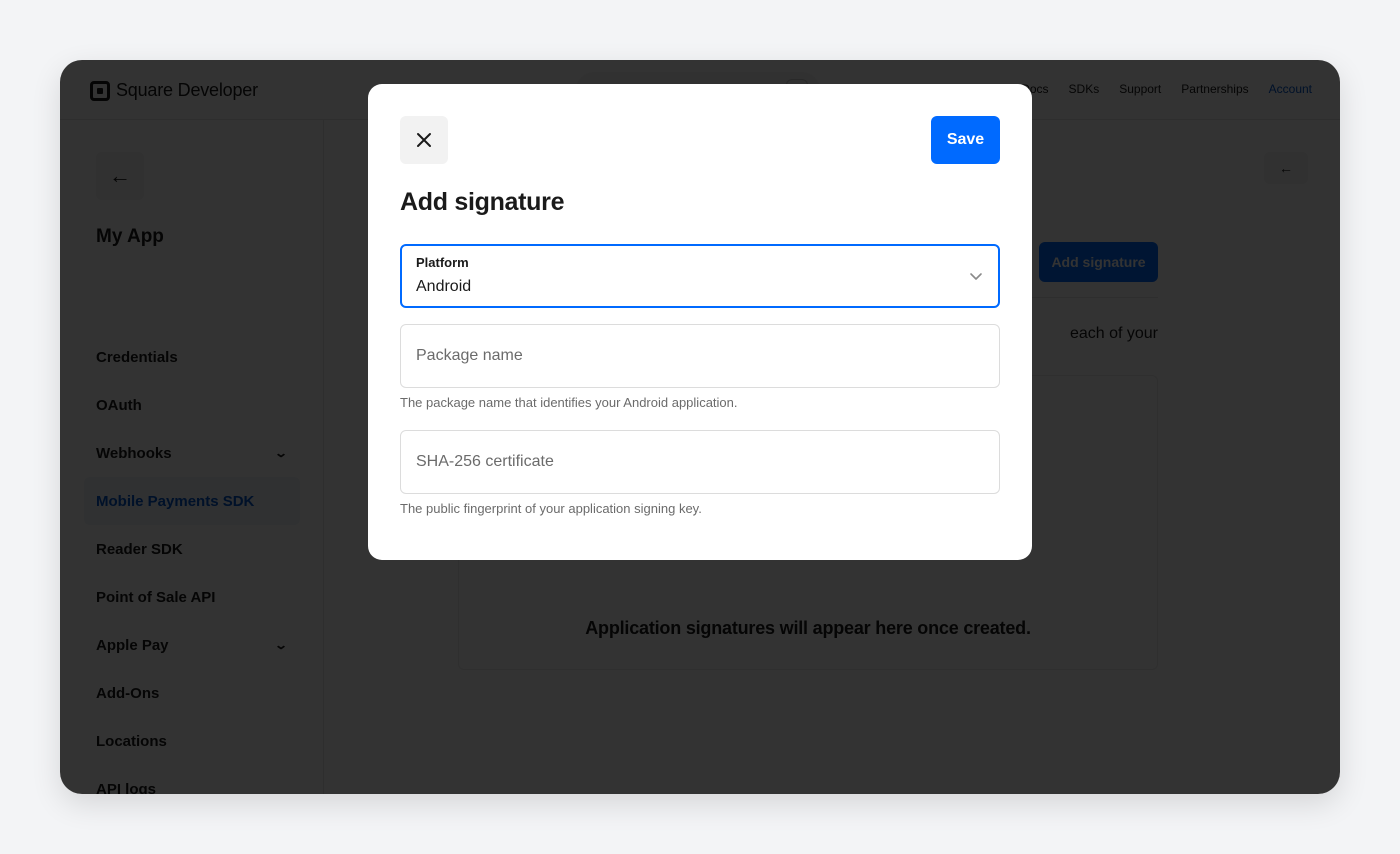  Describe the element at coordinates (482, 202) in the screenshot. I see `modal-title: Add signature` at that location.